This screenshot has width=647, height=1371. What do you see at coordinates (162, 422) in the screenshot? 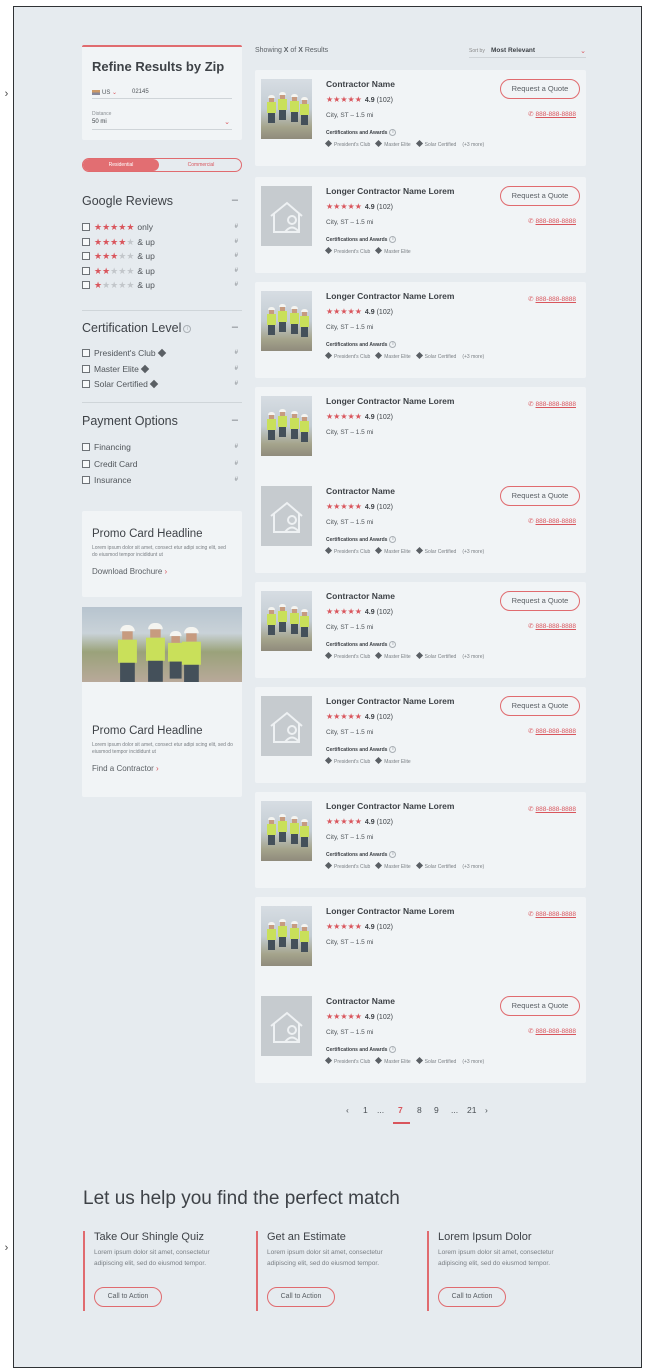
I see `payment-header: Payment Options –` at bounding box center [162, 422].